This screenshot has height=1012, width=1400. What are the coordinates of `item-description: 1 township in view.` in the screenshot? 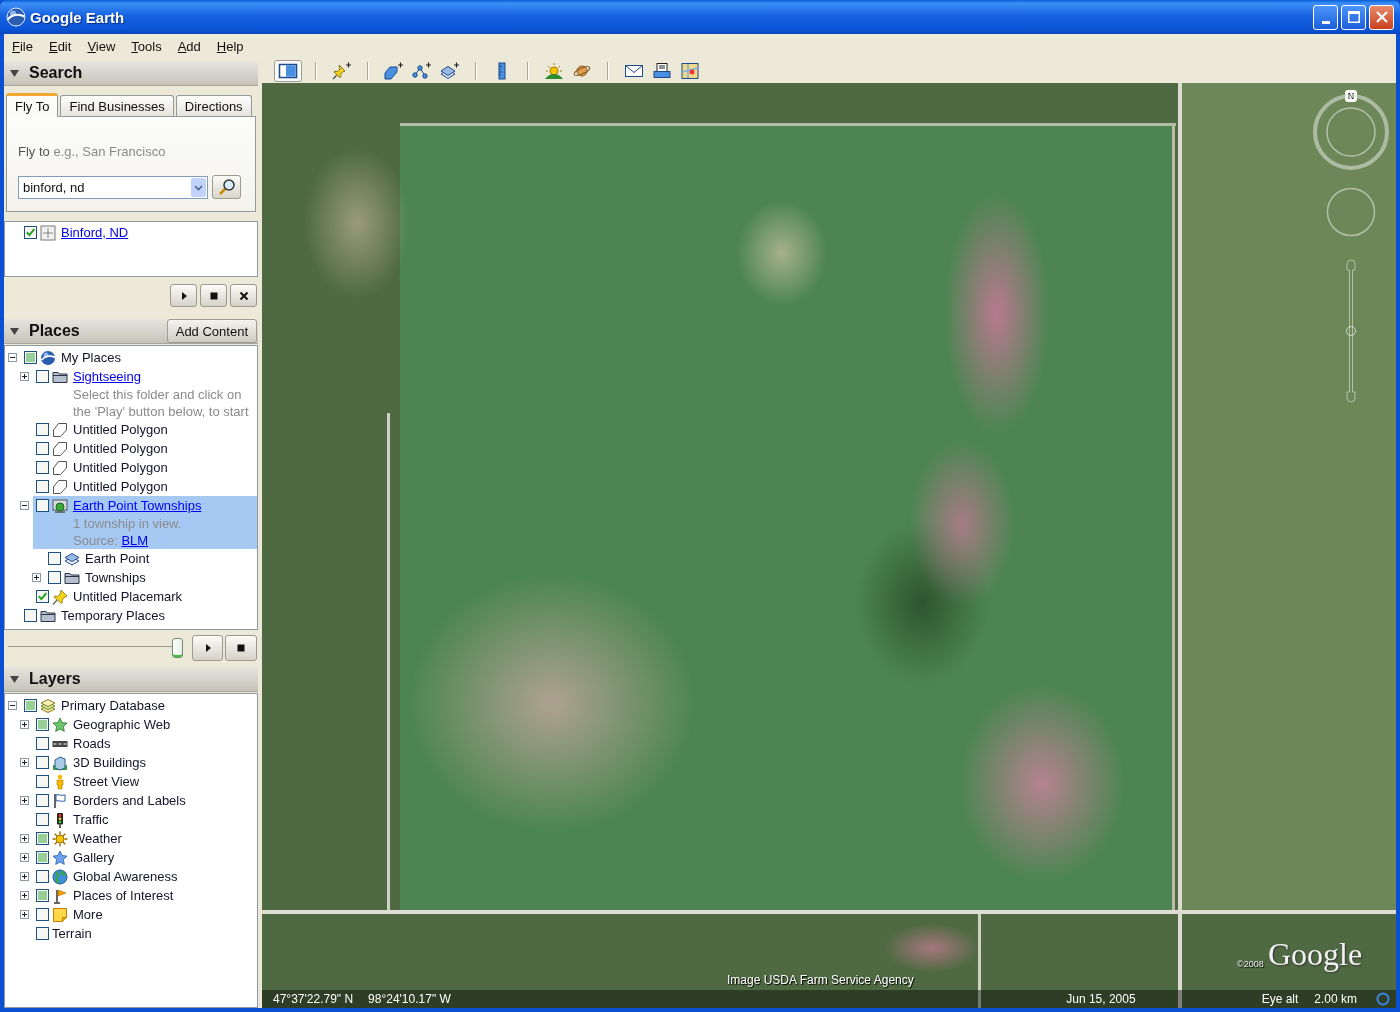 It's located at (127, 523).